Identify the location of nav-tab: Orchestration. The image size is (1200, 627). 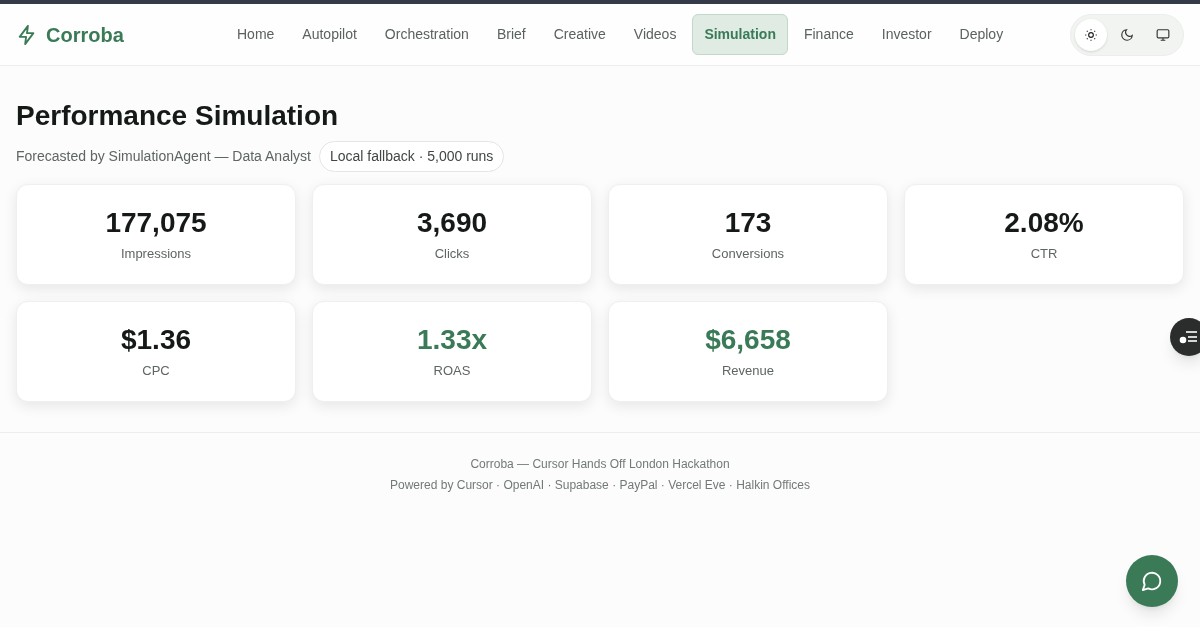
(426, 34).